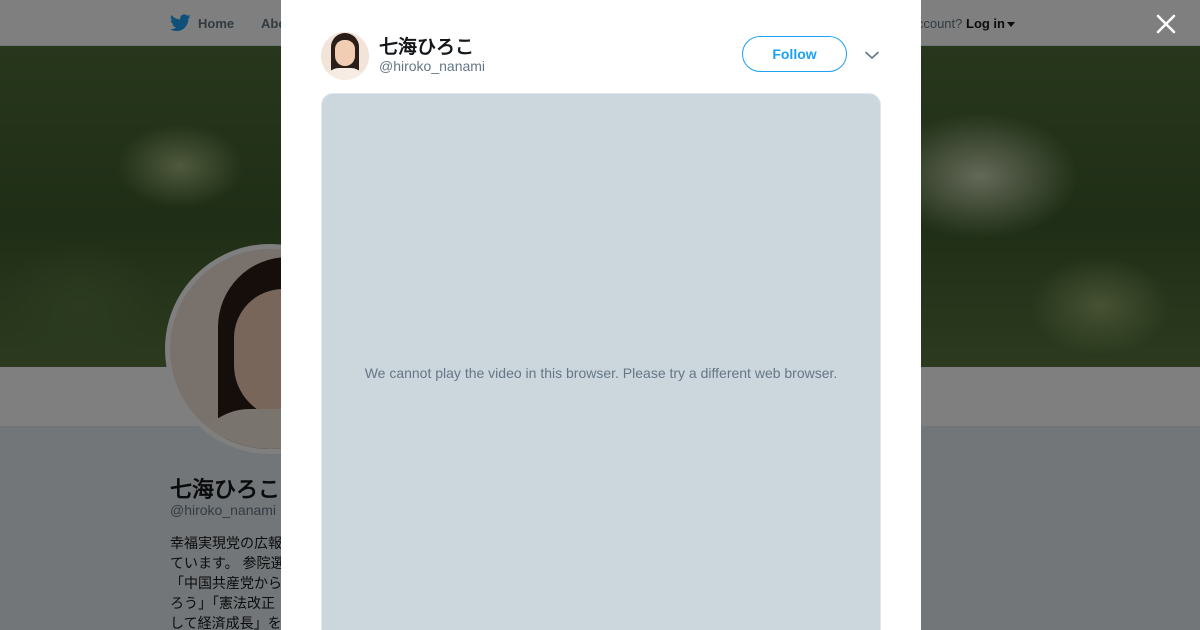  I want to click on close-button, so click(1166, 24).